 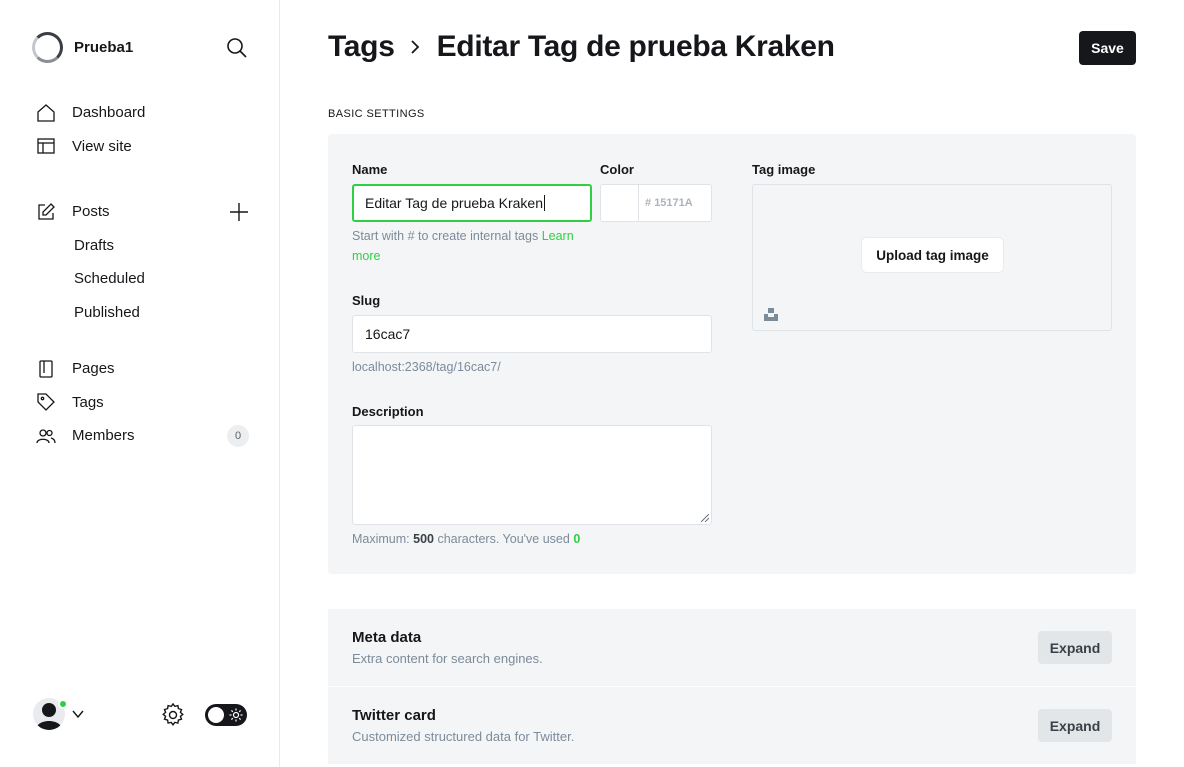 What do you see at coordinates (46, 212) in the screenshot?
I see `edit-icon` at bounding box center [46, 212].